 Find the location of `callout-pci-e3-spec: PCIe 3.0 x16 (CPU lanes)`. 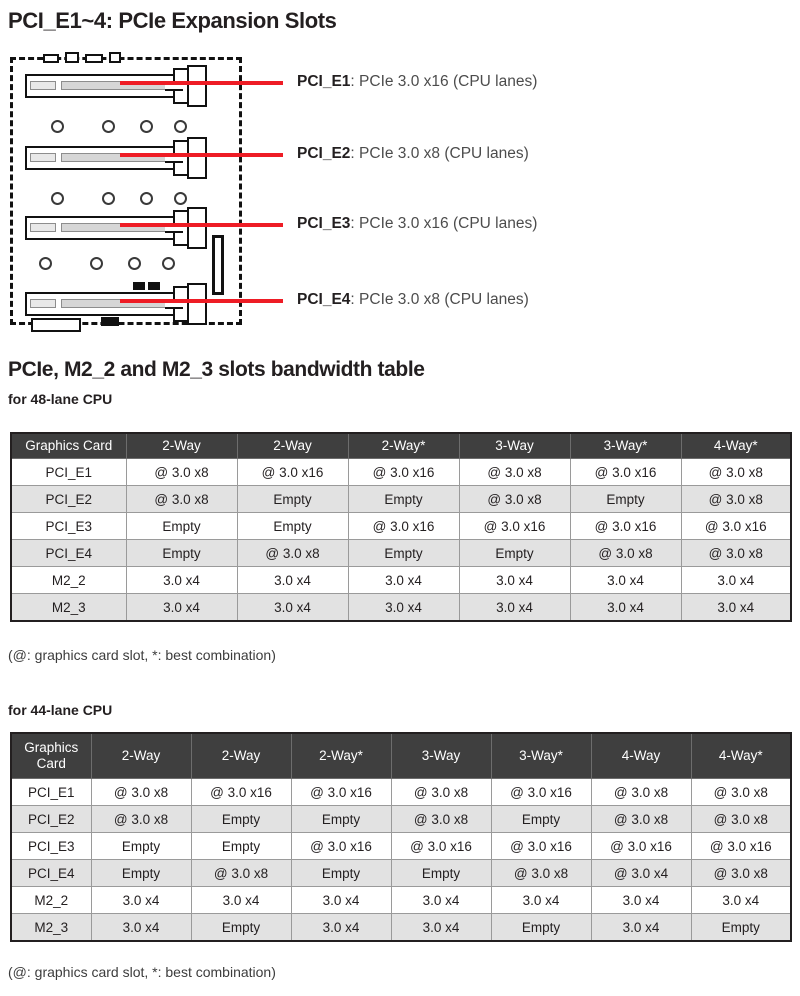

callout-pci-e3-spec: PCIe 3.0 x16 (CPU lanes) is located at coordinates (448, 223).